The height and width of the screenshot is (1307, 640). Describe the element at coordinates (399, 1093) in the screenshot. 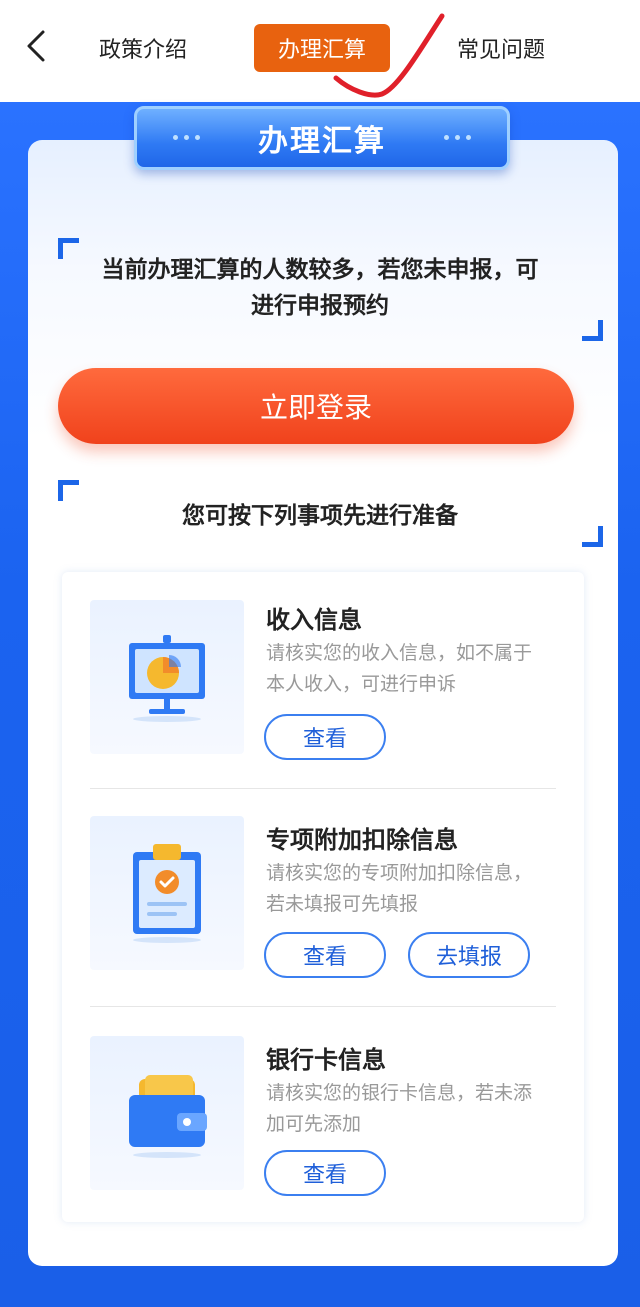

I see `item-desc-line: 请核实您的银行卡信息，若未添` at that location.